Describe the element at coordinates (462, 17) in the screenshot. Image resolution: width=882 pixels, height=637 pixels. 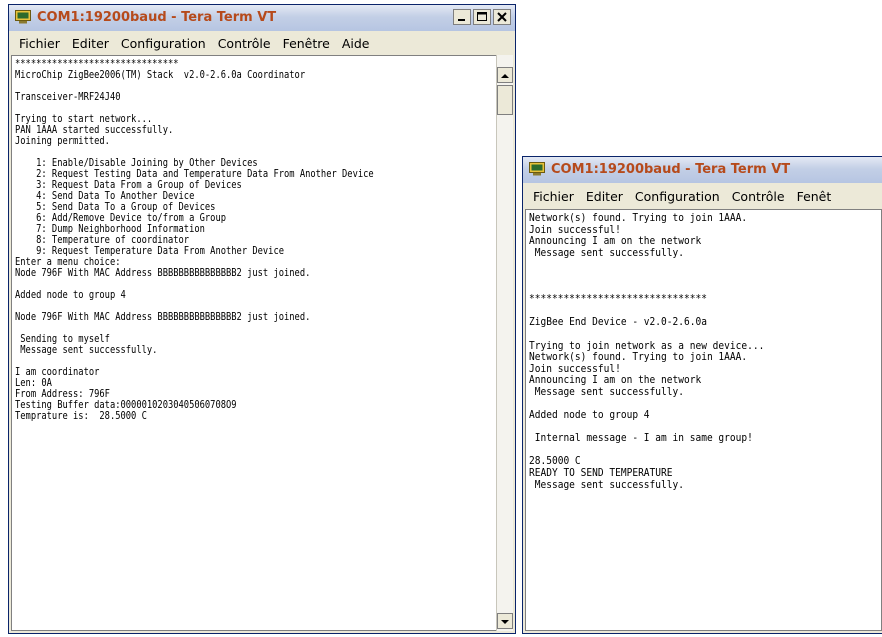
I see `minimize-button` at that location.